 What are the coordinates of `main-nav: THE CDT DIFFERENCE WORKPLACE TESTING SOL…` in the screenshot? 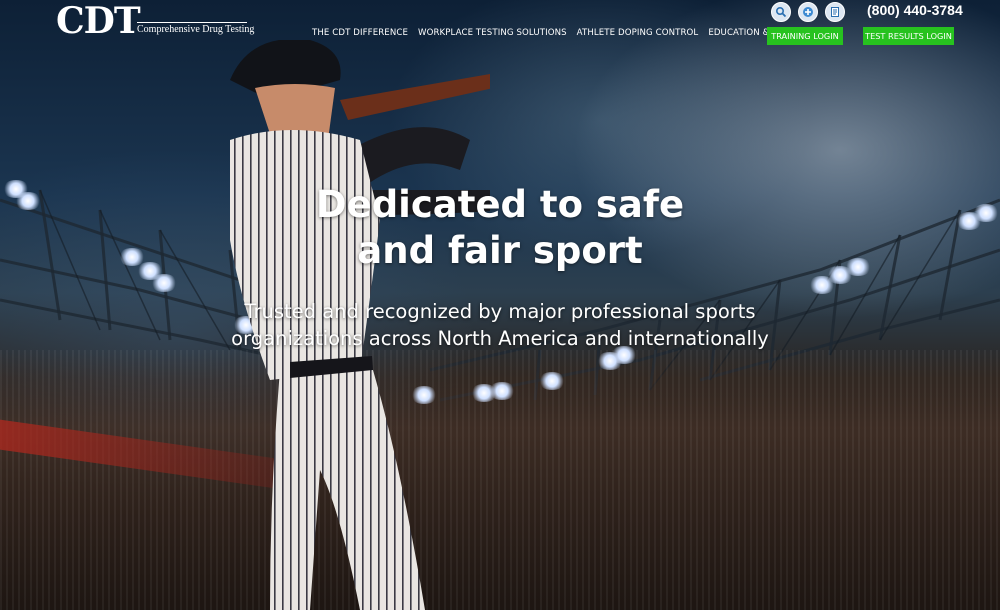 It's located at (568, 33).